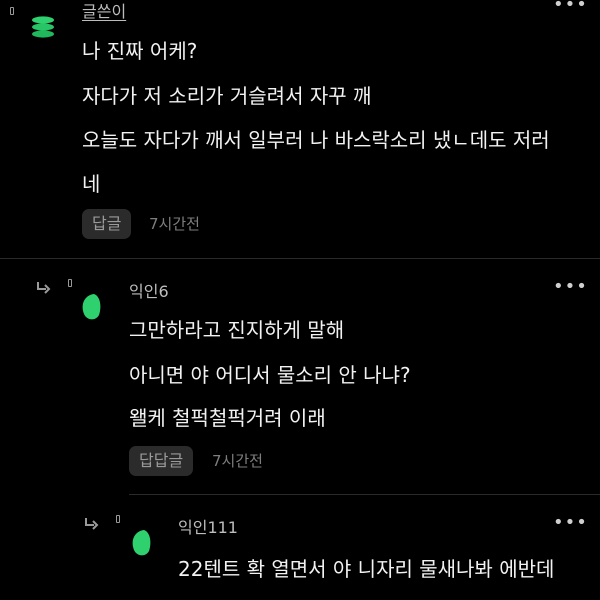 The height and width of the screenshot is (600, 600). Describe the element at coordinates (366, 569) in the screenshot. I see `comment-line: 22텐트 확 열면서 야 니자리 물새나봐 에반데` at that location.